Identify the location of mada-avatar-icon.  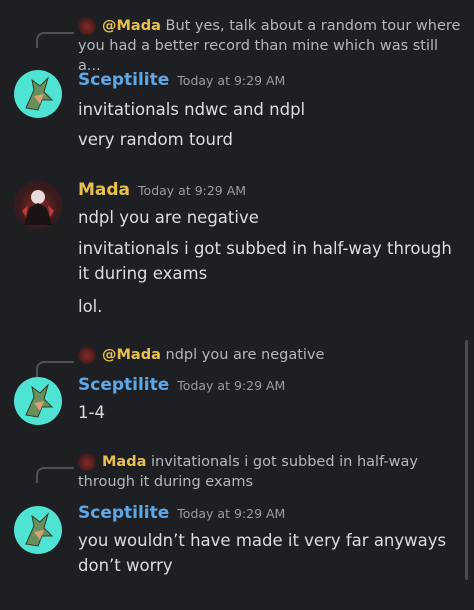
(38, 207).